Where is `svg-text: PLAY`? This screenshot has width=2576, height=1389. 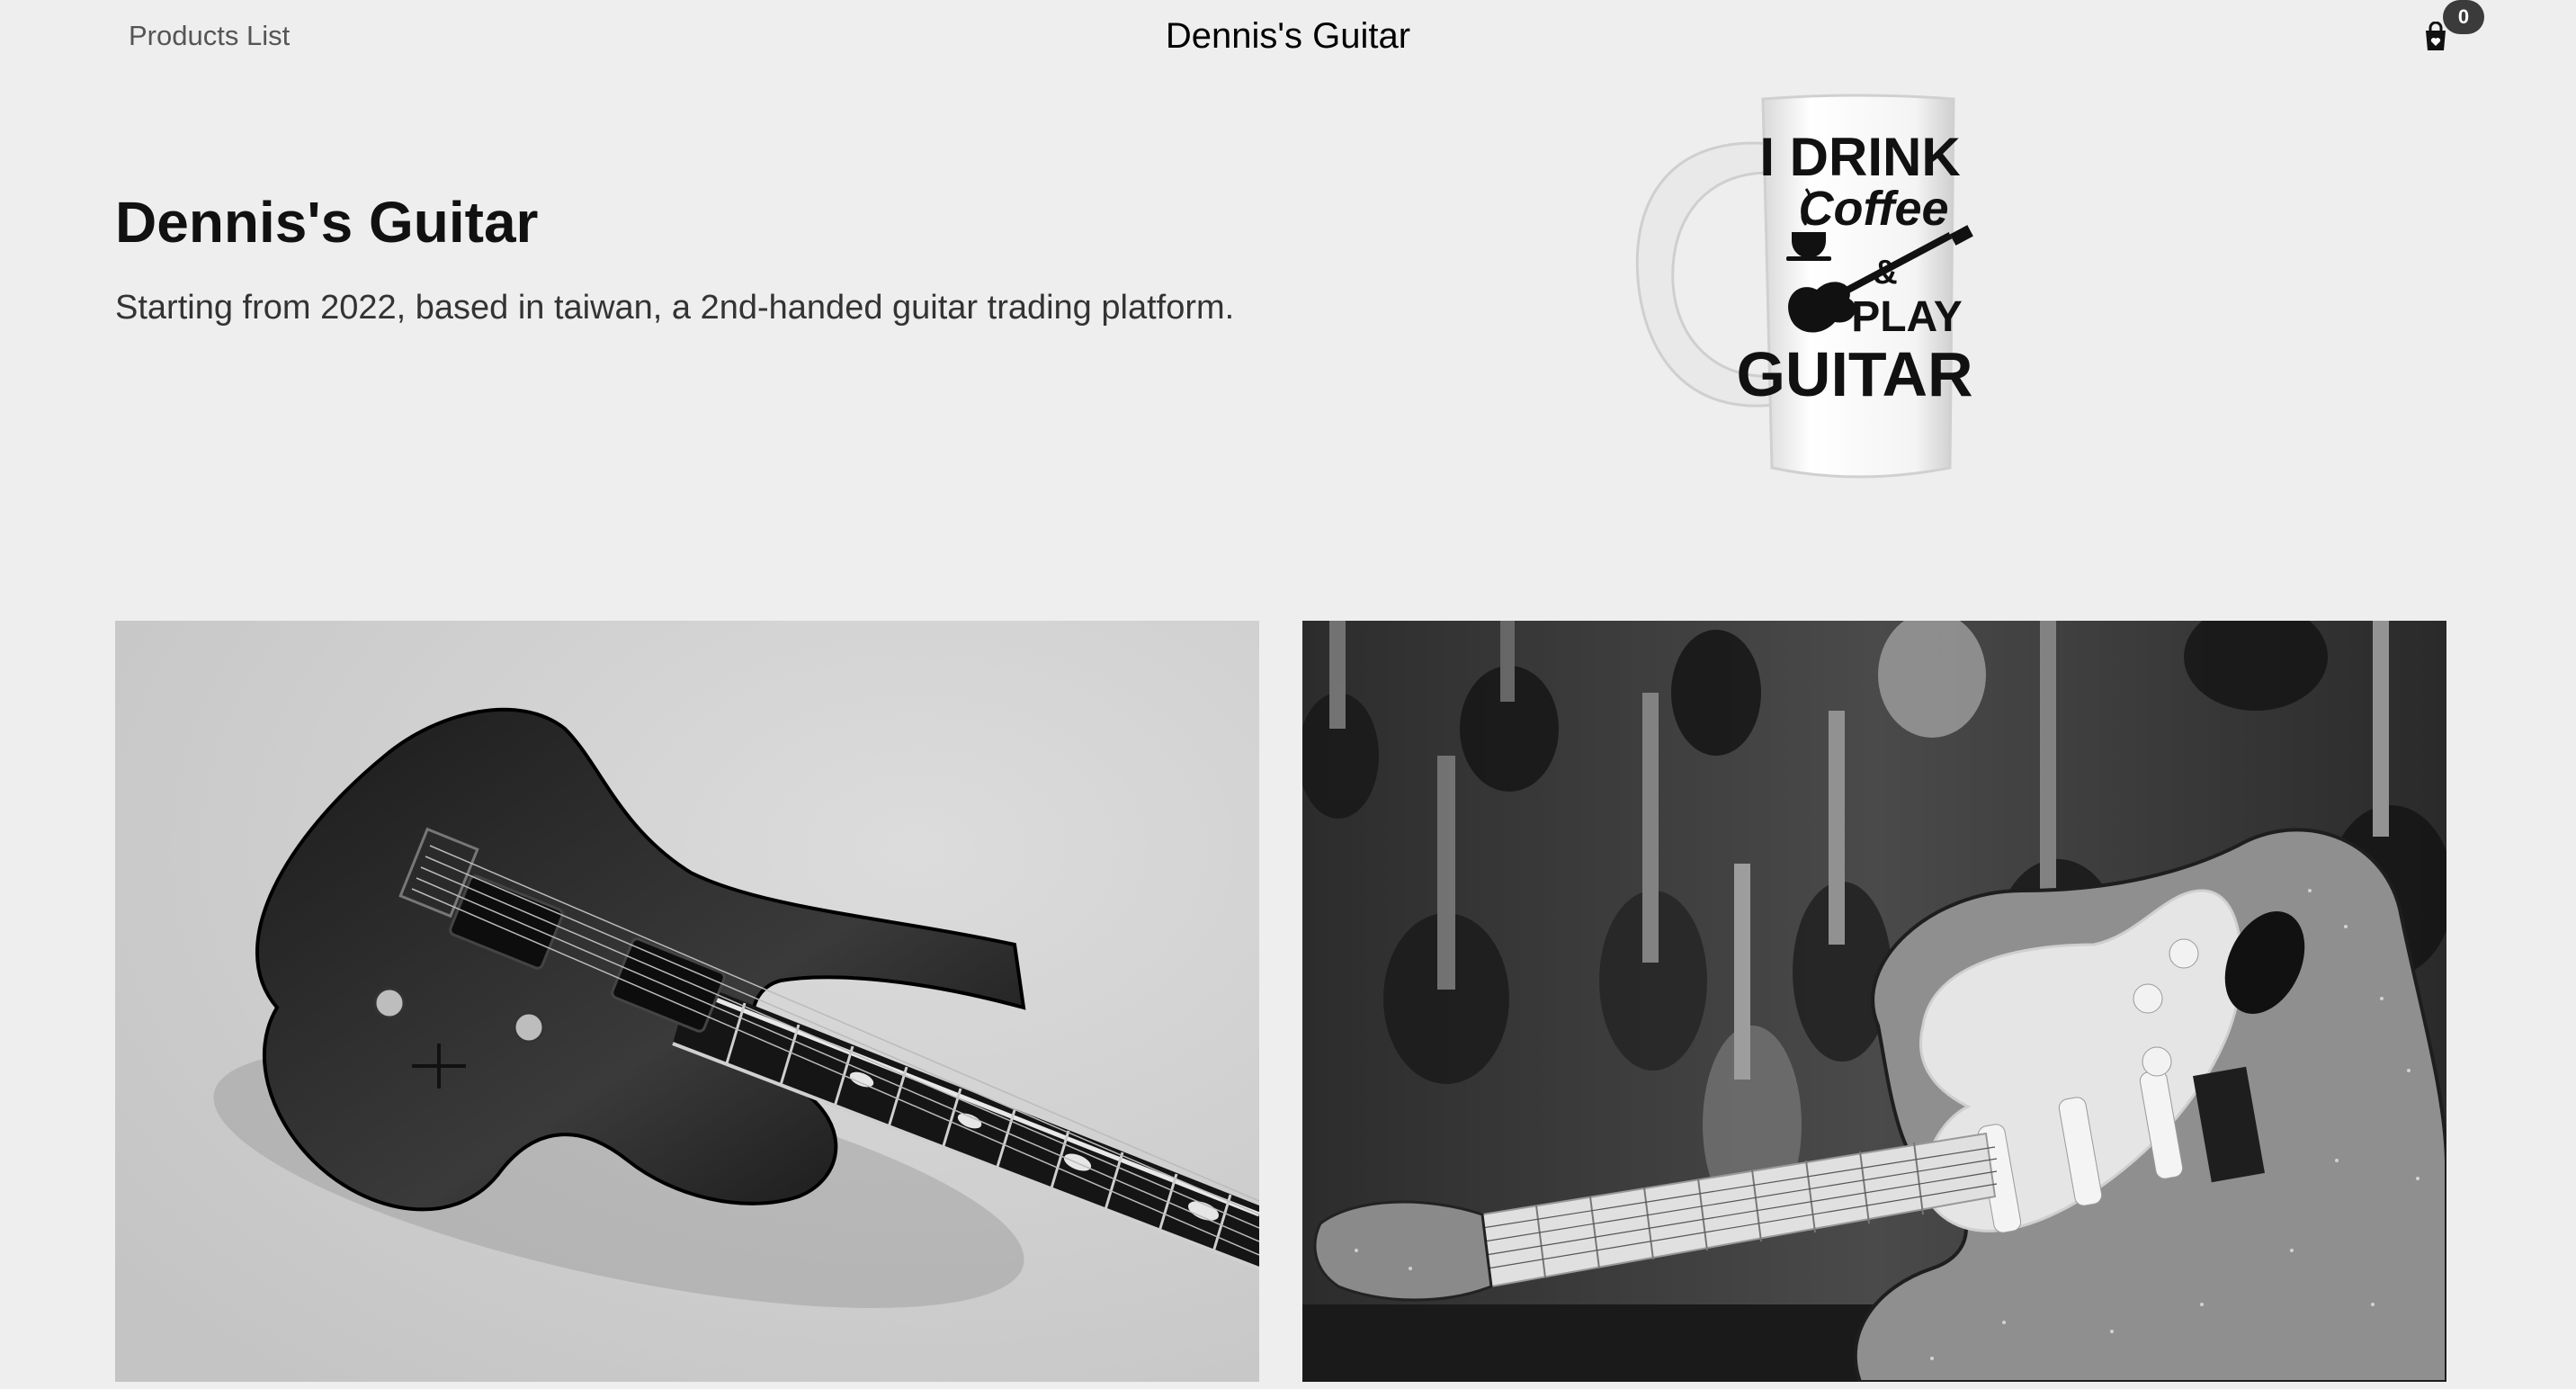
svg-text: PLAY is located at coordinates (1907, 317).